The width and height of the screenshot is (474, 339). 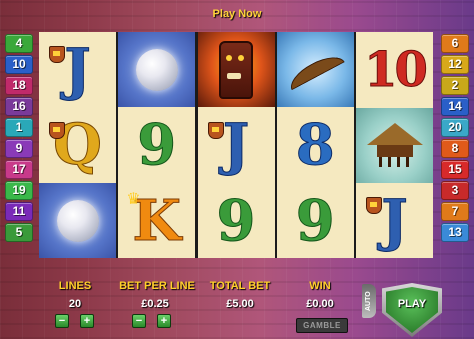 I want to click on reel-5: 10 J, so click(x=394, y=145).